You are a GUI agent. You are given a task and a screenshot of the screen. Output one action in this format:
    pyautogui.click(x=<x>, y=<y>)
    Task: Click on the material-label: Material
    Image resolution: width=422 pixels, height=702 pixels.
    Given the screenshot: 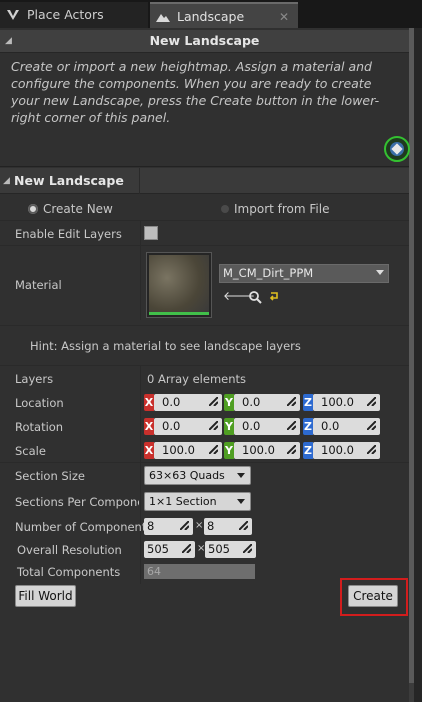 What is the action you would take?
    pyautogui.click(x=38, y=285)
    